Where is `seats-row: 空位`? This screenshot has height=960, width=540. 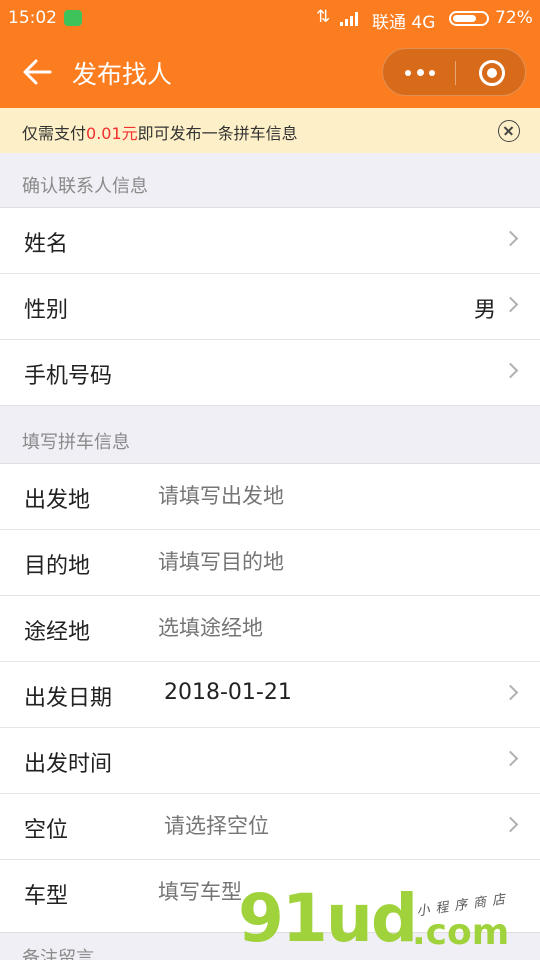
seats-row: 空位 is located at coordinates (270, 826).